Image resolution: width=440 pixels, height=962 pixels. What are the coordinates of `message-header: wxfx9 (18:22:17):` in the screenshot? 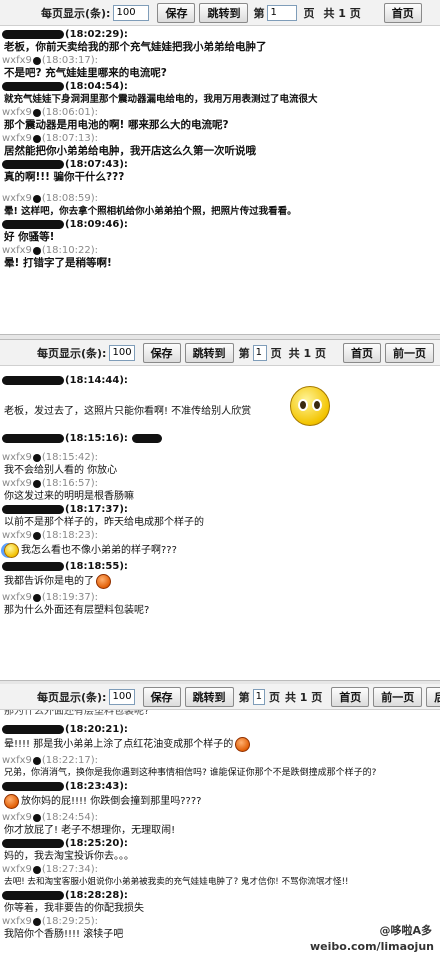 It's located at (50, 760).